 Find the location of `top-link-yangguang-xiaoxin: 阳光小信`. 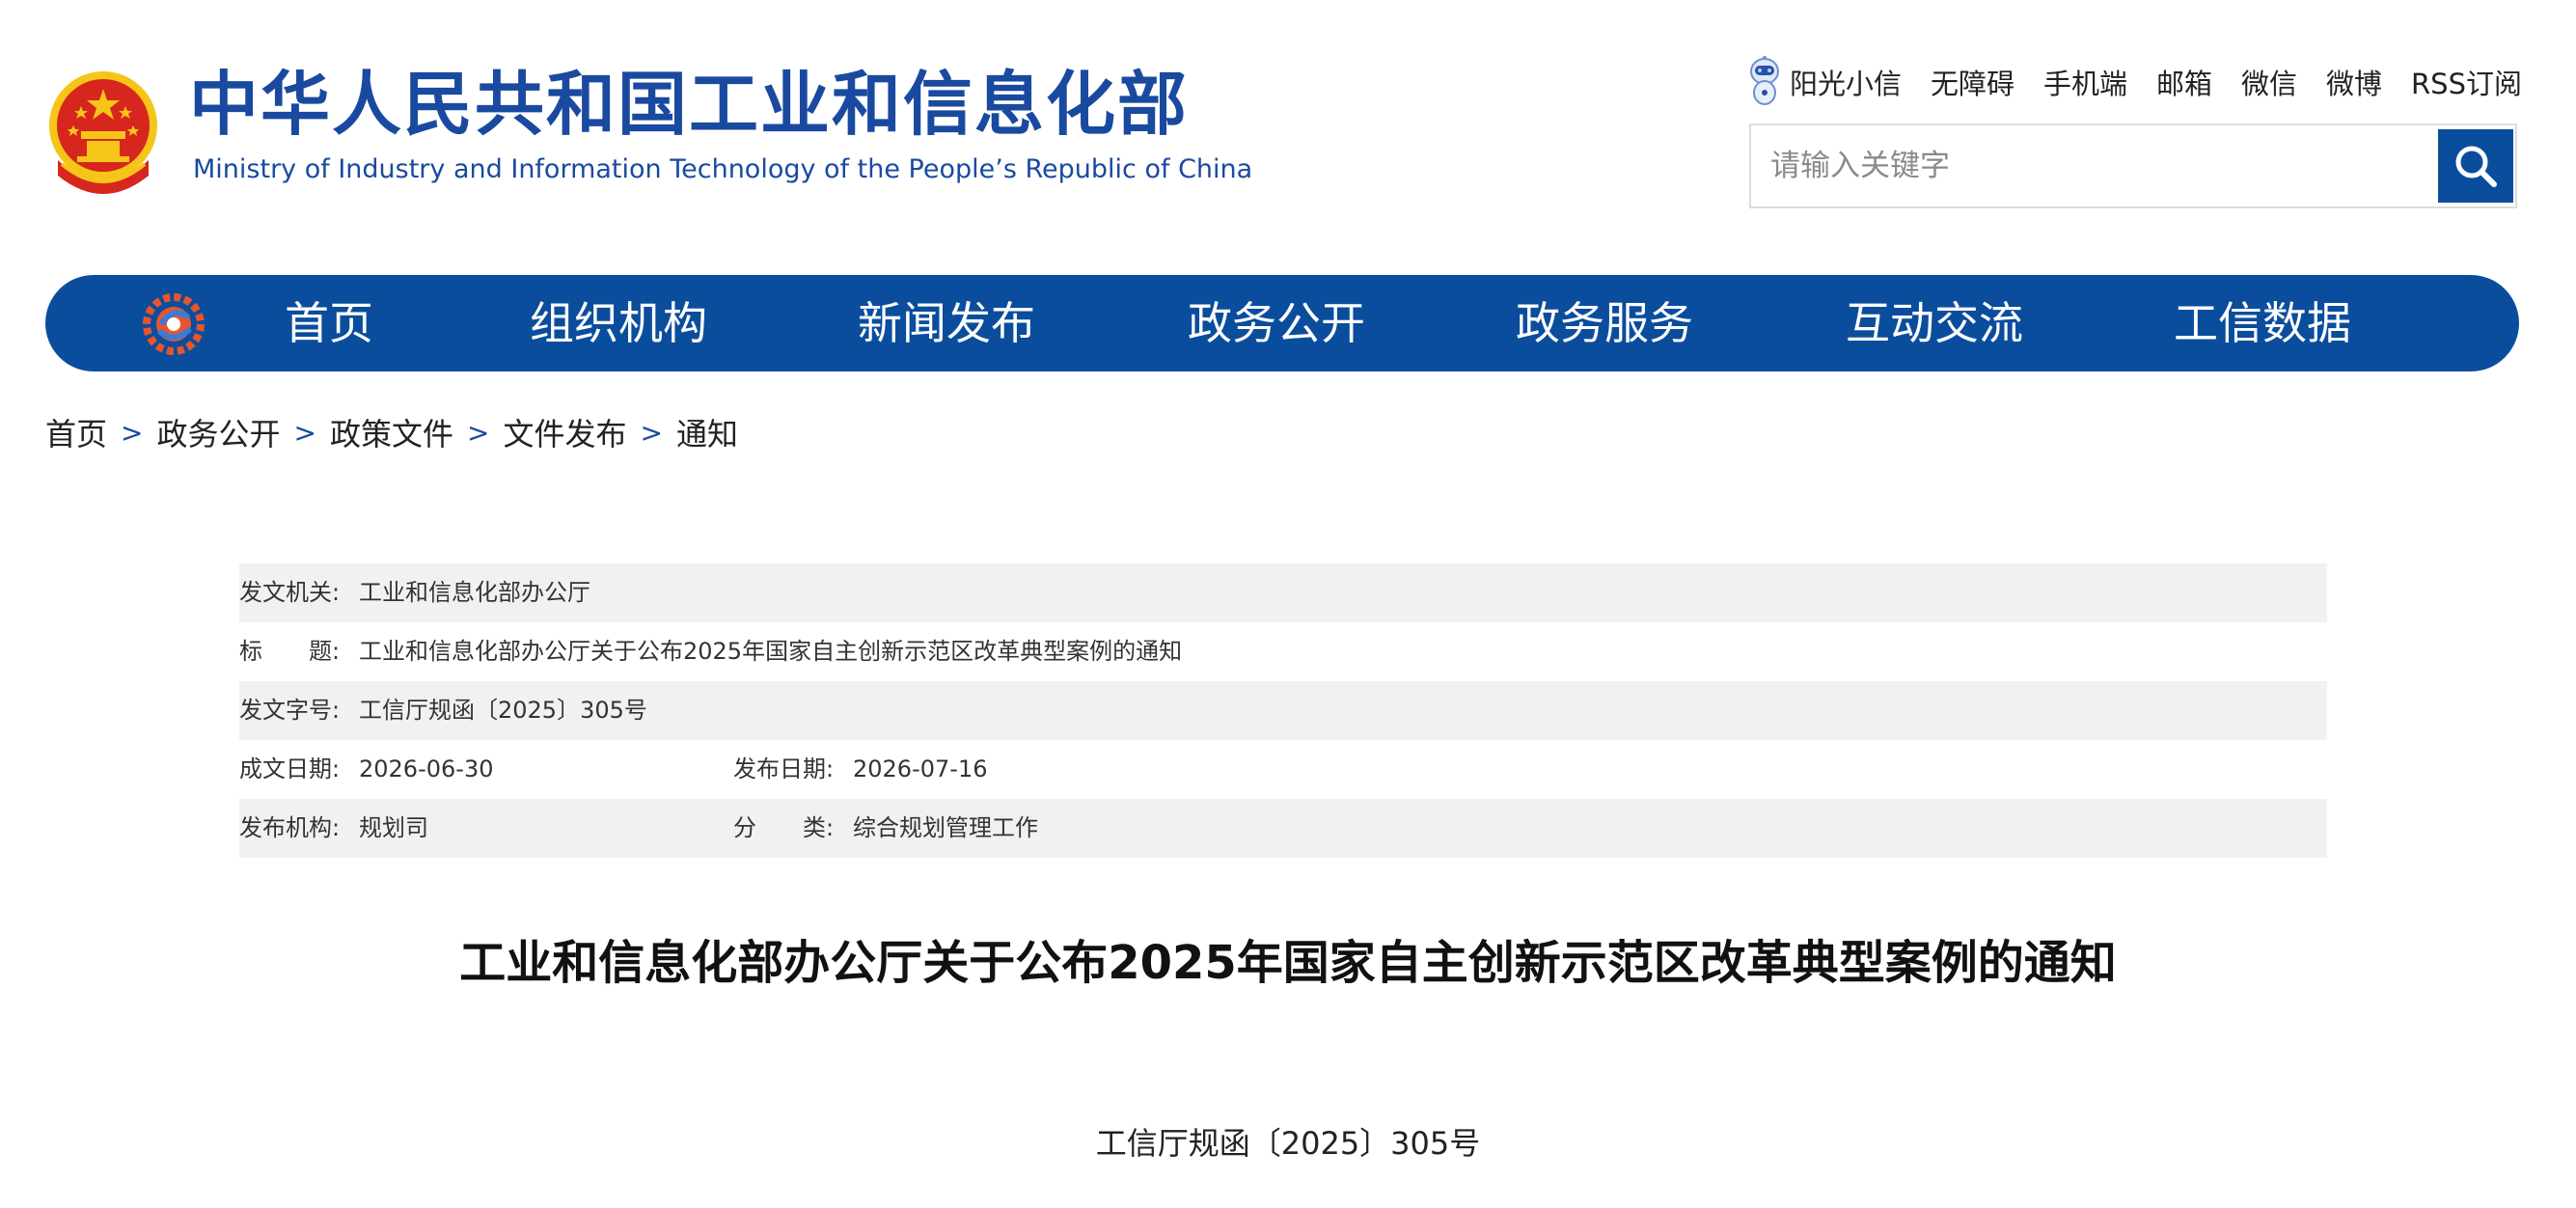

top-link-yangguang-xiaoxin: 阳光小信 is located at coordinates (1824, 82).